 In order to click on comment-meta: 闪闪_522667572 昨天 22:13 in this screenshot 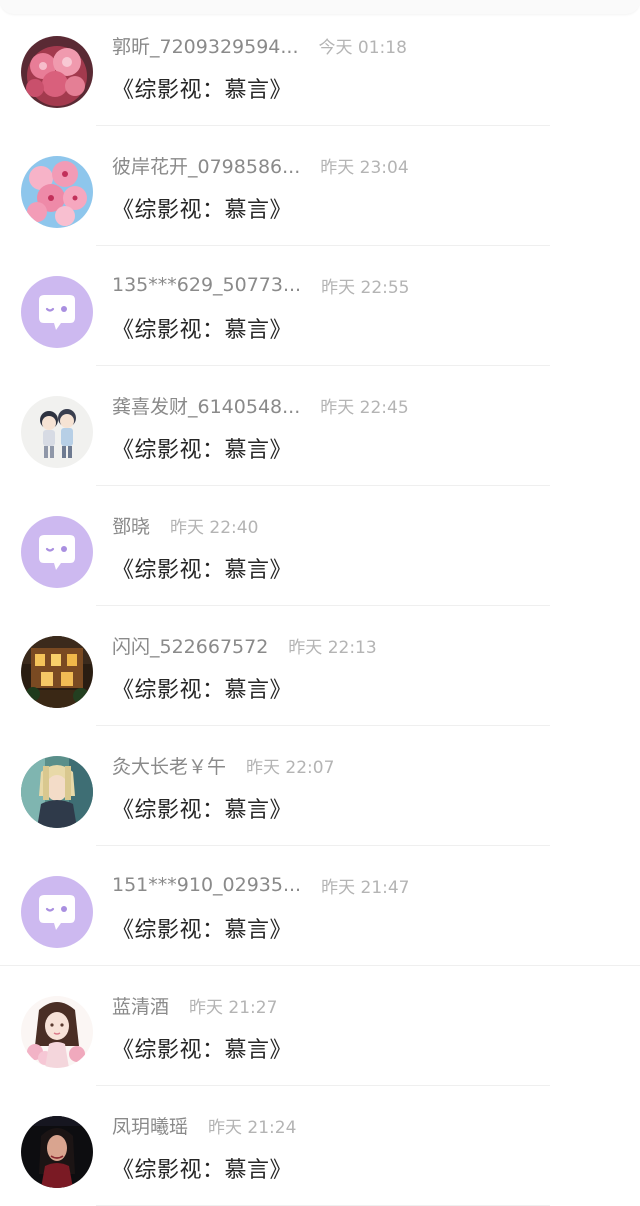, I will do `click(244, 645)`.